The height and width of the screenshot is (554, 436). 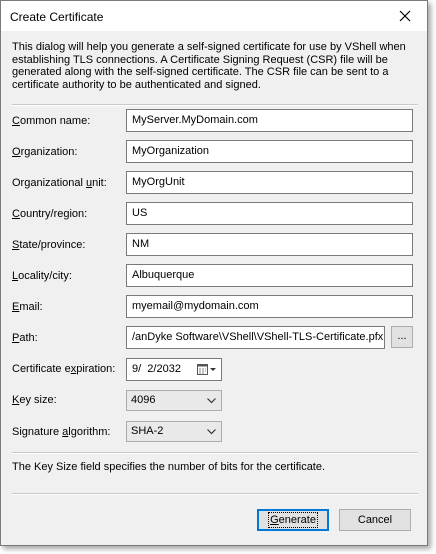 What do you see at coordinates (269, 213) in the screenshot?
I see `country-input: US` at bounding box center [269, 213].